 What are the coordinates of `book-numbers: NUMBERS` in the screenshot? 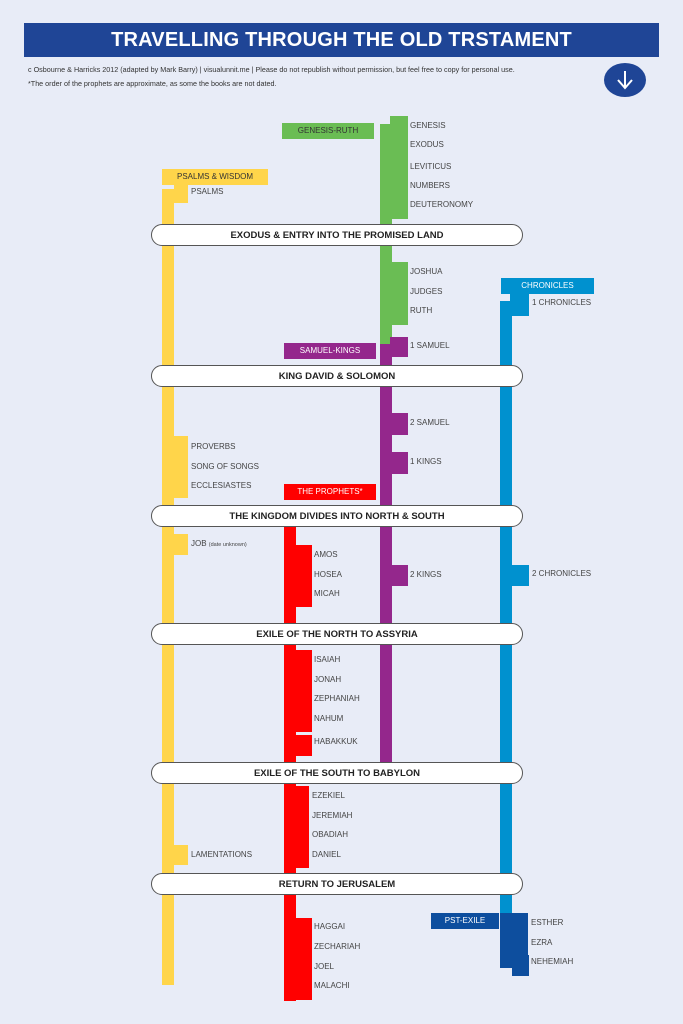 It's located at (430, 185).